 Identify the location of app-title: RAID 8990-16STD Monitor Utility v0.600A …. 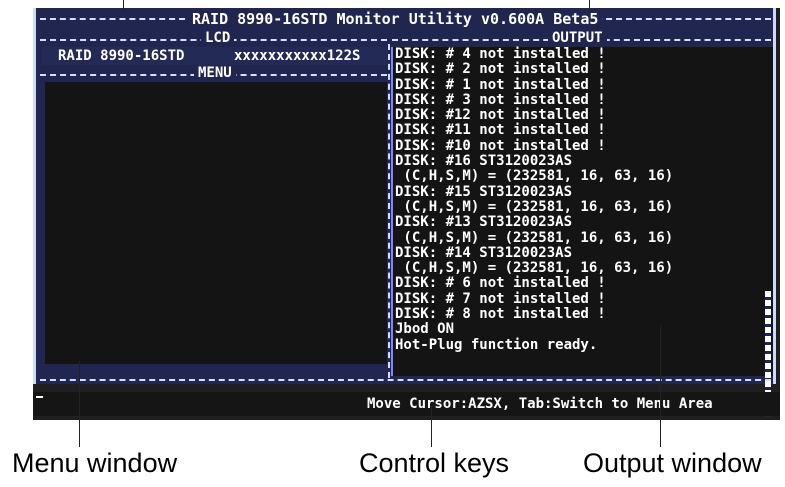
(395, 19).